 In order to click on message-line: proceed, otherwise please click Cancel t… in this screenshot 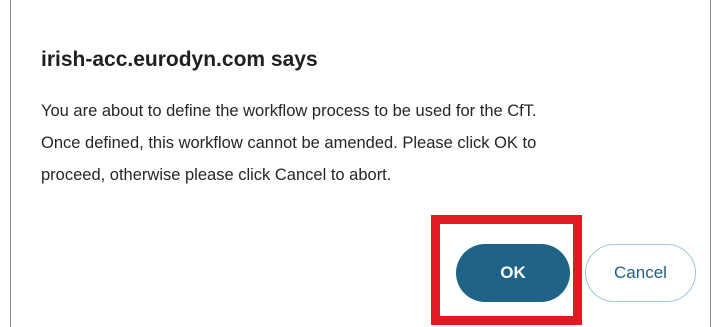, I will do `click(216, 175)`.